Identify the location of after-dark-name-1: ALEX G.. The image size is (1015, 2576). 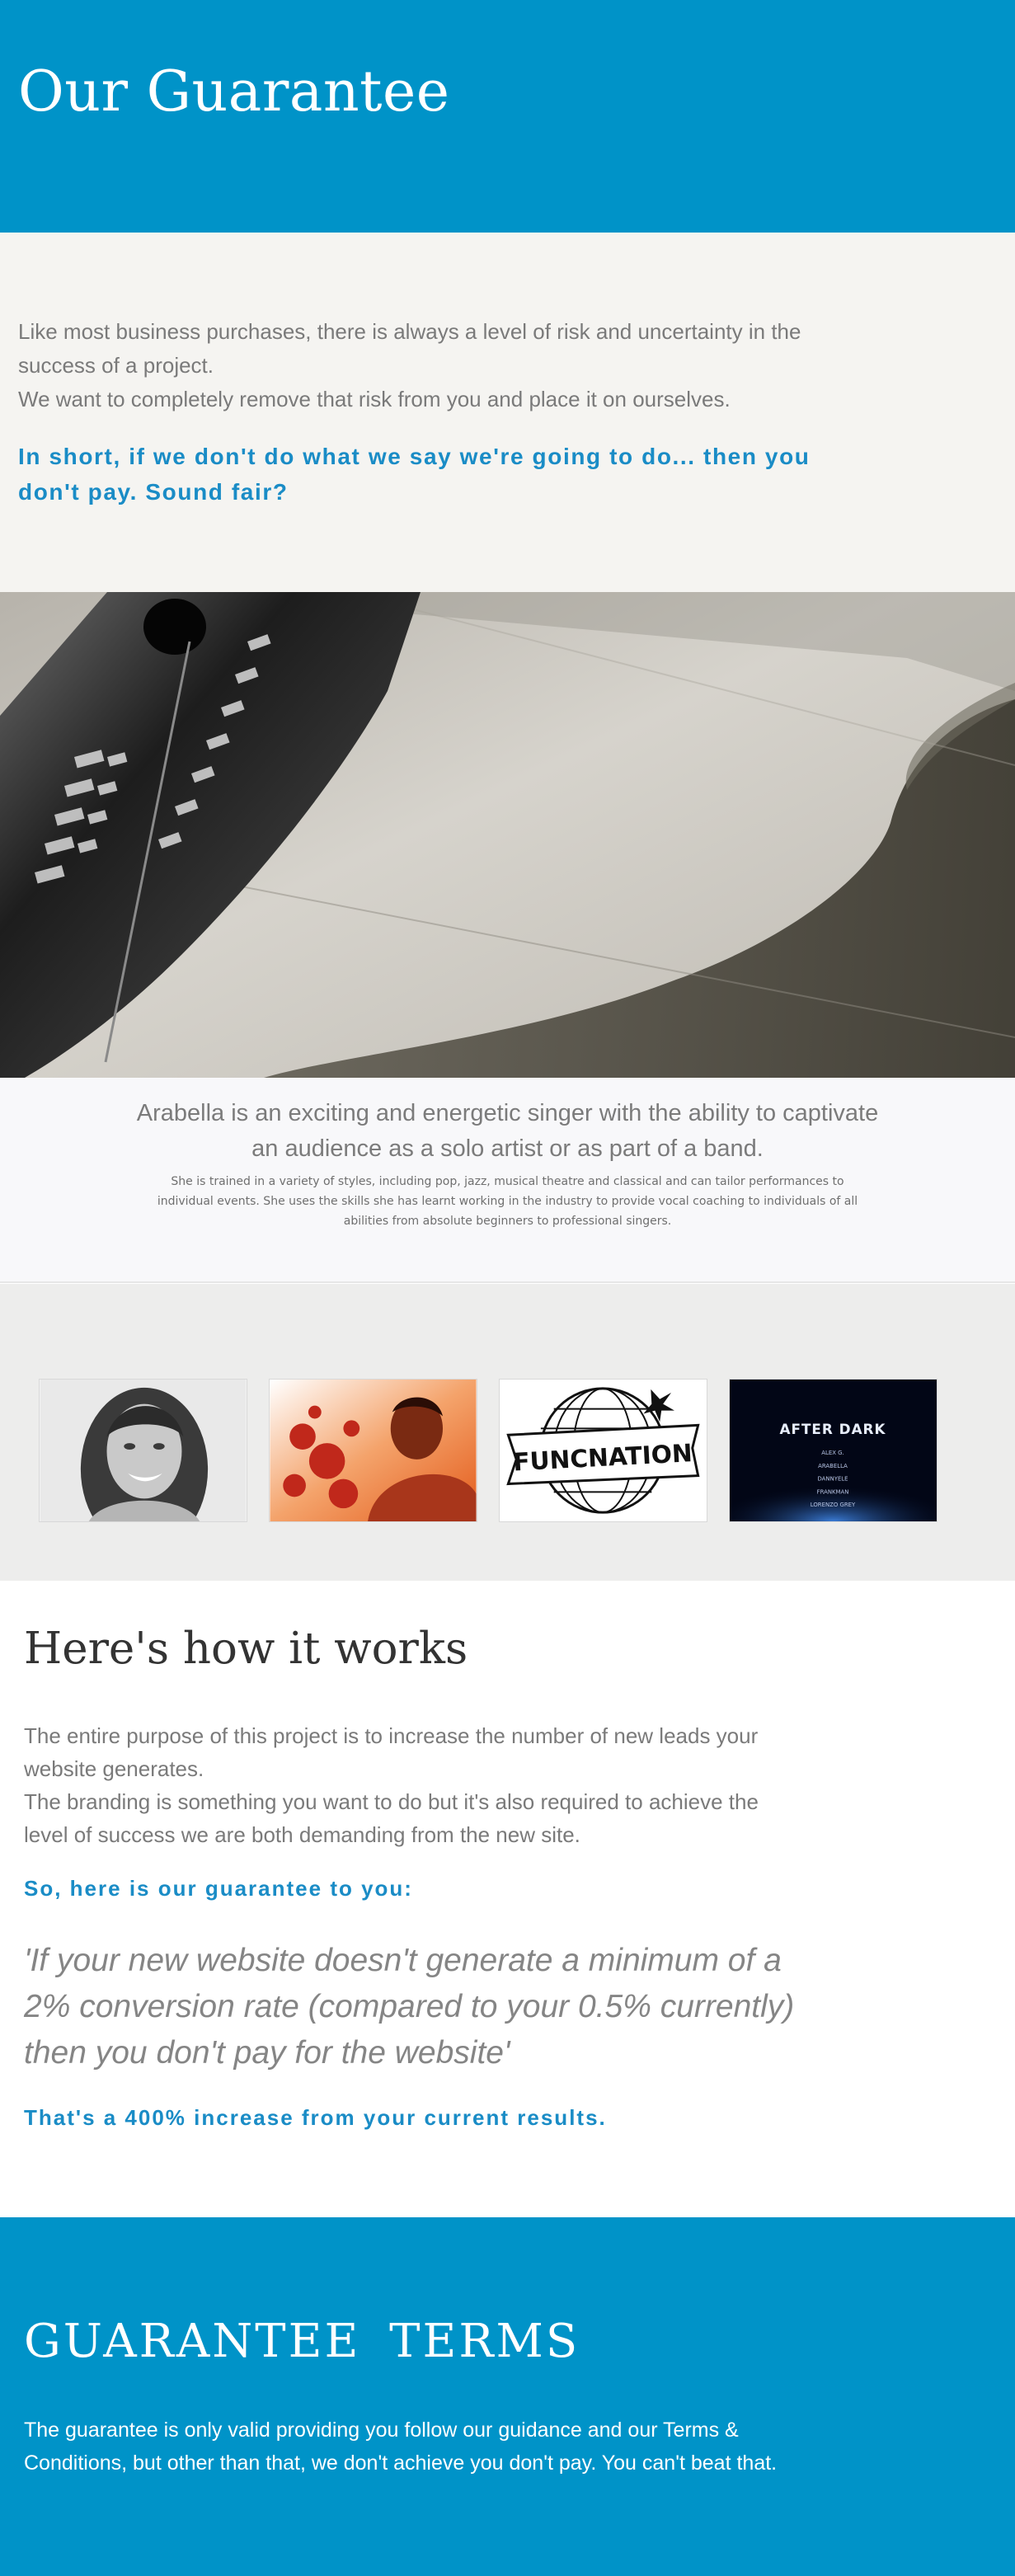
(832, 1453).